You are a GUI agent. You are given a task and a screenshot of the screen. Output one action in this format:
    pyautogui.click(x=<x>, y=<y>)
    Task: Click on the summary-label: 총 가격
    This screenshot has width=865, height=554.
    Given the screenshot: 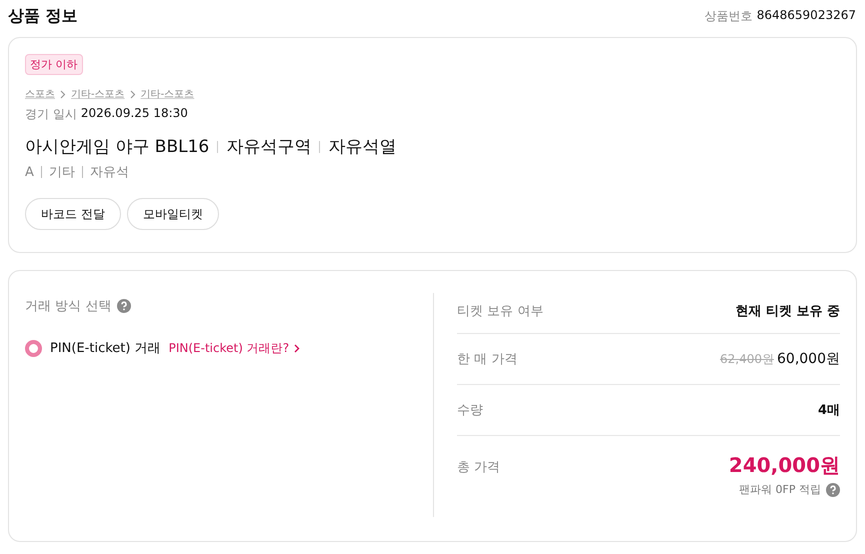 What is the action you would take?
    pyautogui.click(x=478, y=467)
    